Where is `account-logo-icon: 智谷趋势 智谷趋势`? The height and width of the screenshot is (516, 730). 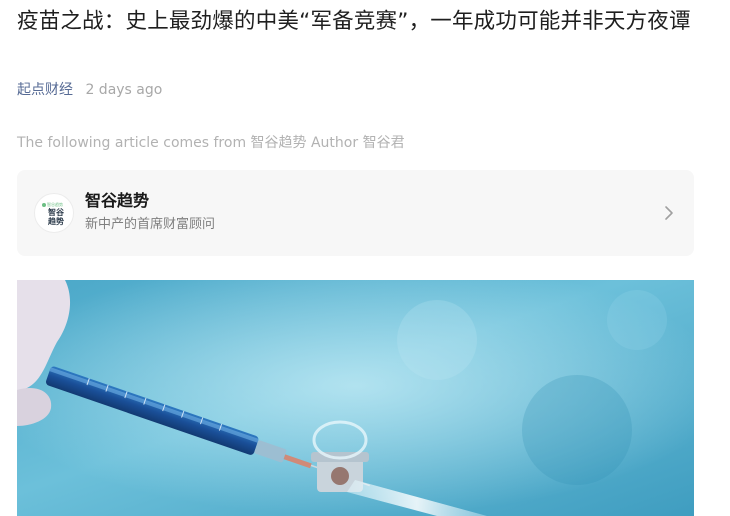
account-logo-icon: 智谷趋势 智谷趋势 is located at coordinates (54, 213).